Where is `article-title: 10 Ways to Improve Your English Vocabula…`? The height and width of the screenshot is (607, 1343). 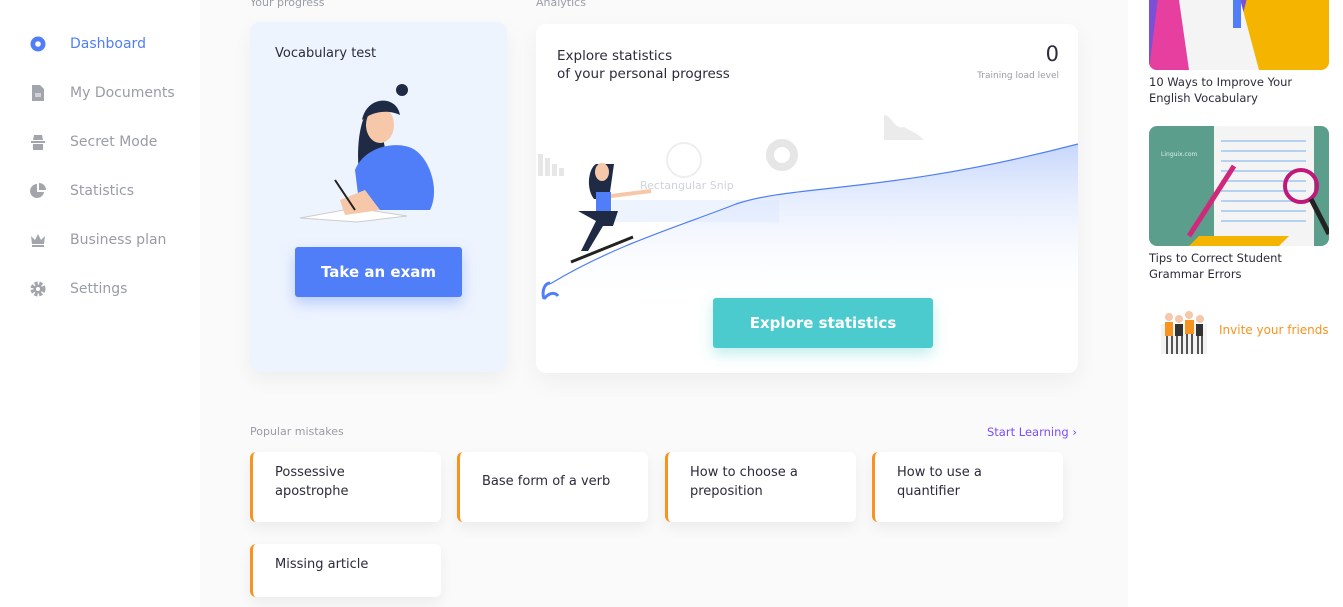 article-title: 10 Ways to Improve Your English Vocabula… is located at coordinates (1239, 90).